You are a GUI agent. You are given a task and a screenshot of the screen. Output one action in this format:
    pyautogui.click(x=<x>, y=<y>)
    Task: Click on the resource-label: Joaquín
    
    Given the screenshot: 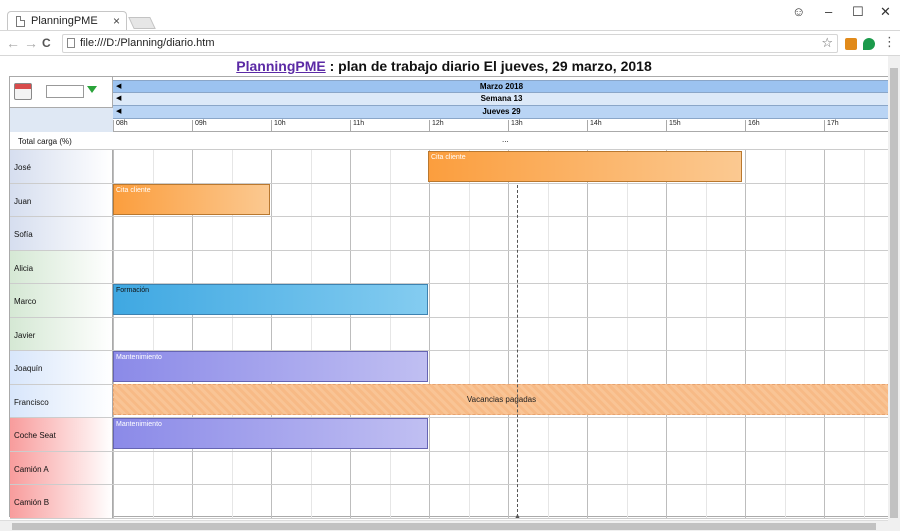 What is the action you would take?
    pyautogui.click(x=61, y=367)
    